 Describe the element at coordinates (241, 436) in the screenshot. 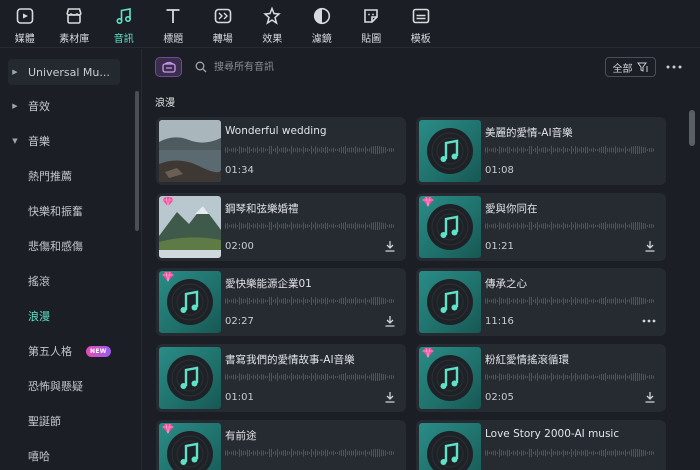

I see `track-title: 有前途` at that location.